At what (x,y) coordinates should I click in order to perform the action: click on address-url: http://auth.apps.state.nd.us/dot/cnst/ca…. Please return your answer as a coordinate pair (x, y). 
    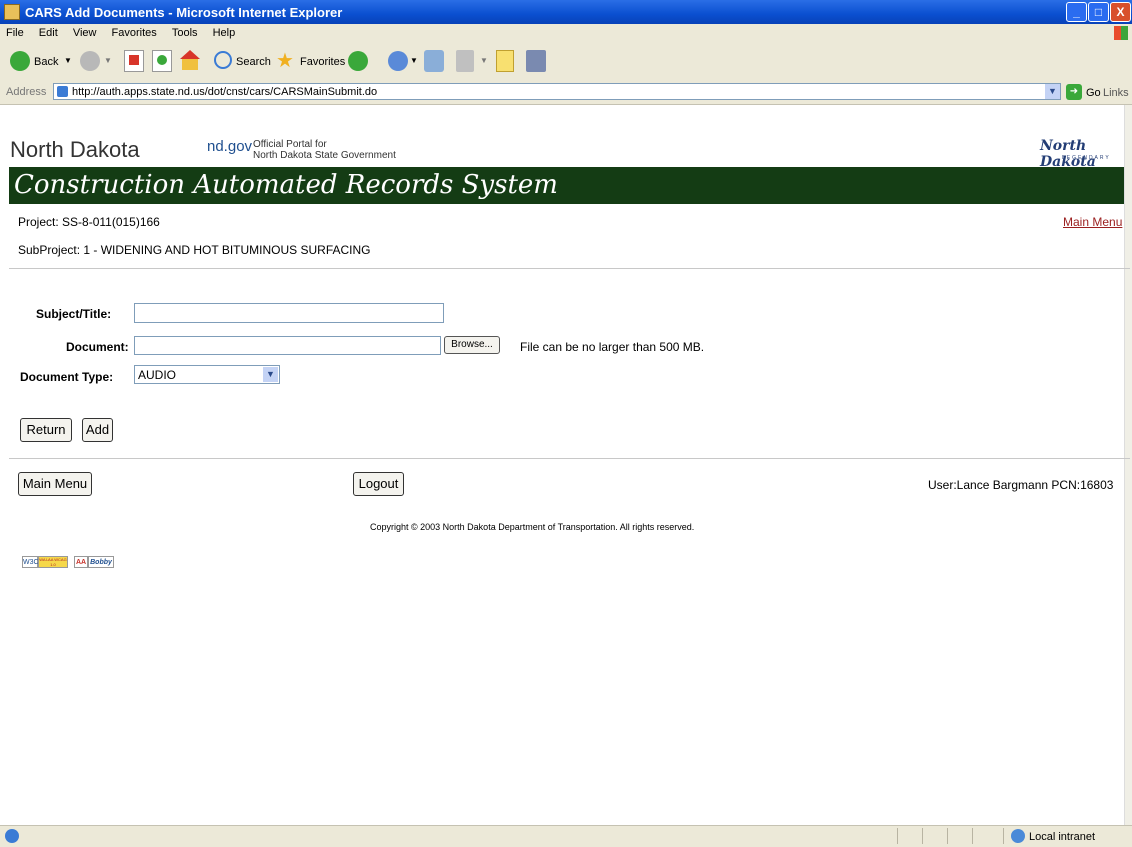
    Looking at the image, I should click on (224, 92).